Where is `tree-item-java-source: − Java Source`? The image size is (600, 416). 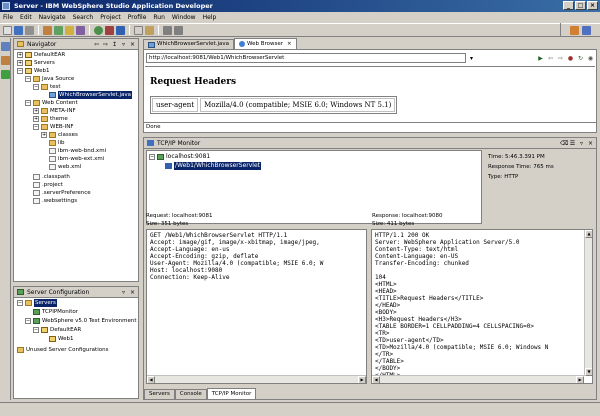
tree-item-java-source: − Java Source is located at coordinates (49, 79).